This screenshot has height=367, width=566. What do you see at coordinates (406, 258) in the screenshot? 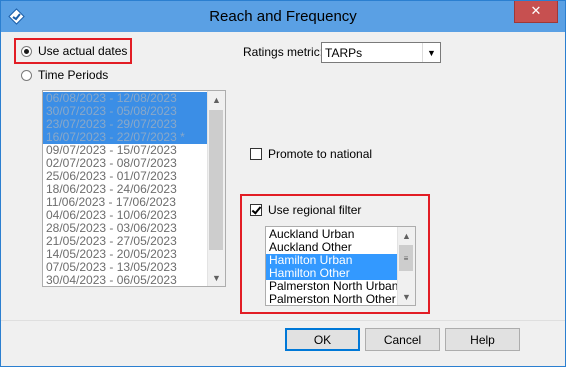
I see `regions-scroll-thumb: ≡` at bounding box center [406, 258].